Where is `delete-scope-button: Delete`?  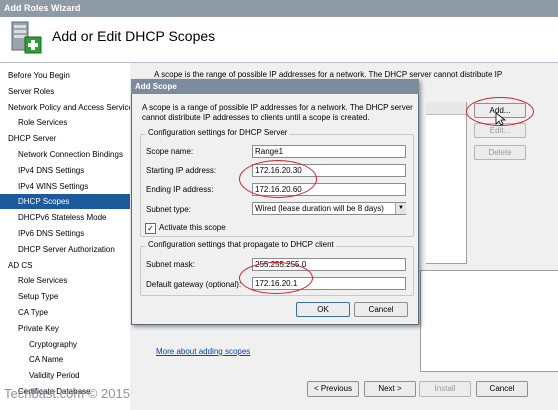
delete-scope-button: Delete is located at coordinates (500, 152).